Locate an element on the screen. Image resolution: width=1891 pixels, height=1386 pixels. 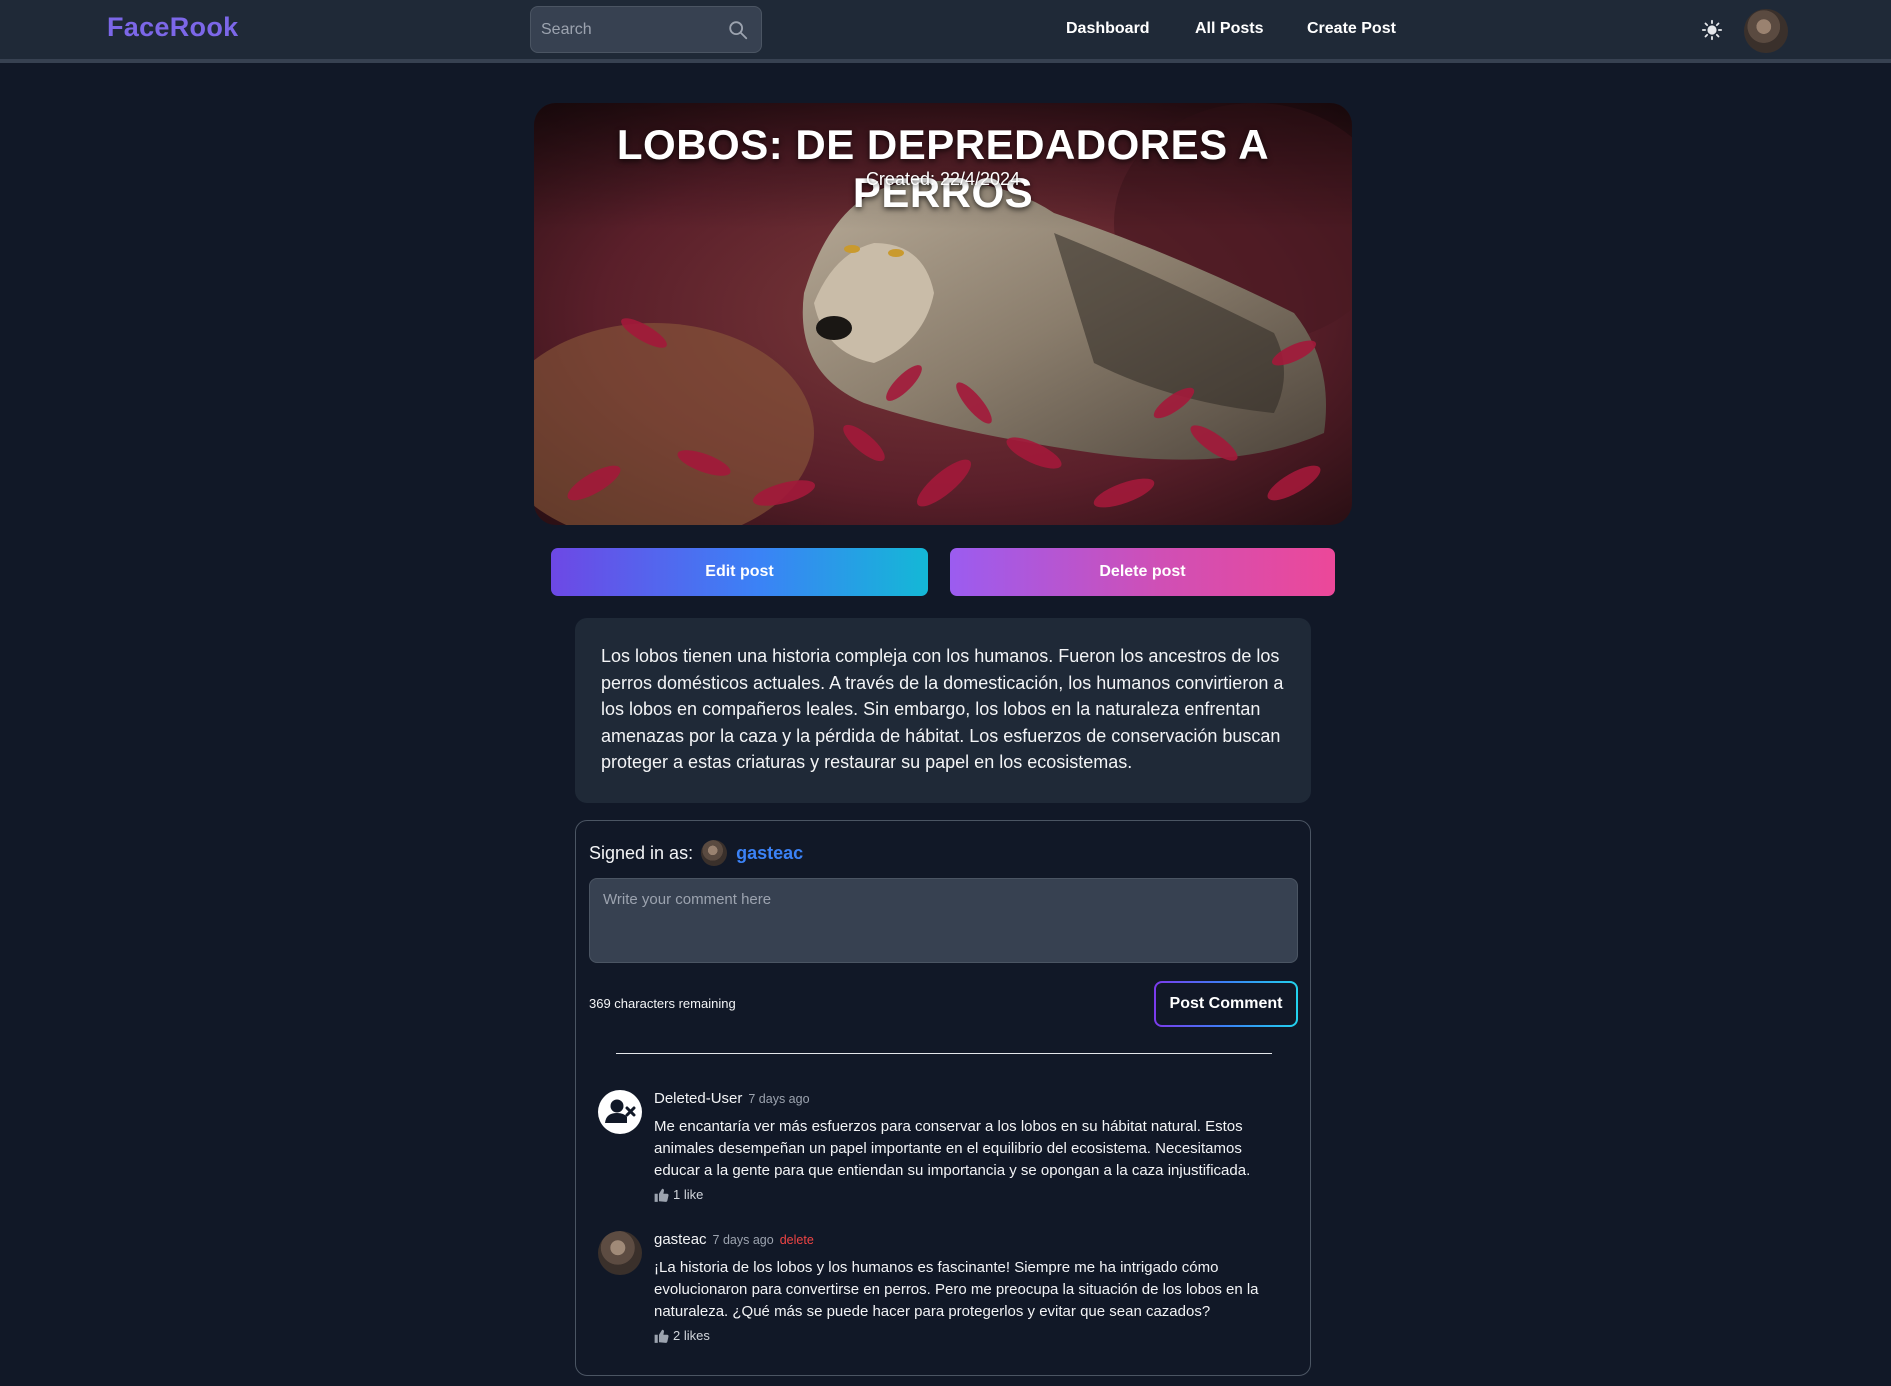
like-count: 2 likes is located at coordinates (691, 1335).